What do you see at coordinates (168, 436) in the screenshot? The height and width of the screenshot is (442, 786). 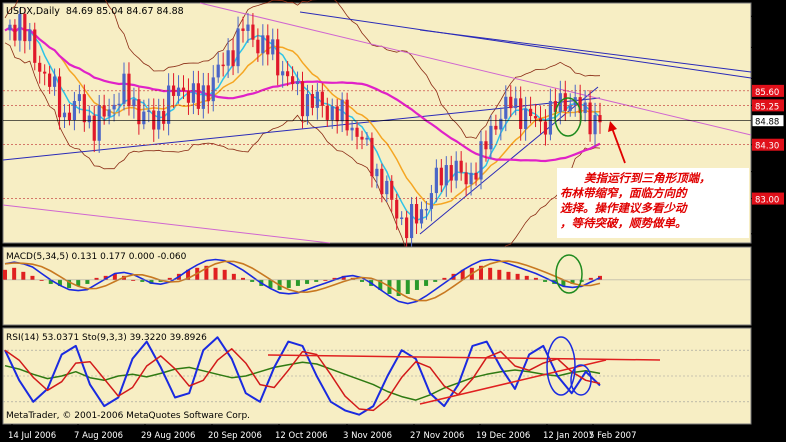 I see `time-tick-label: 29 Aug 2006` at bounding box center [168, 436].